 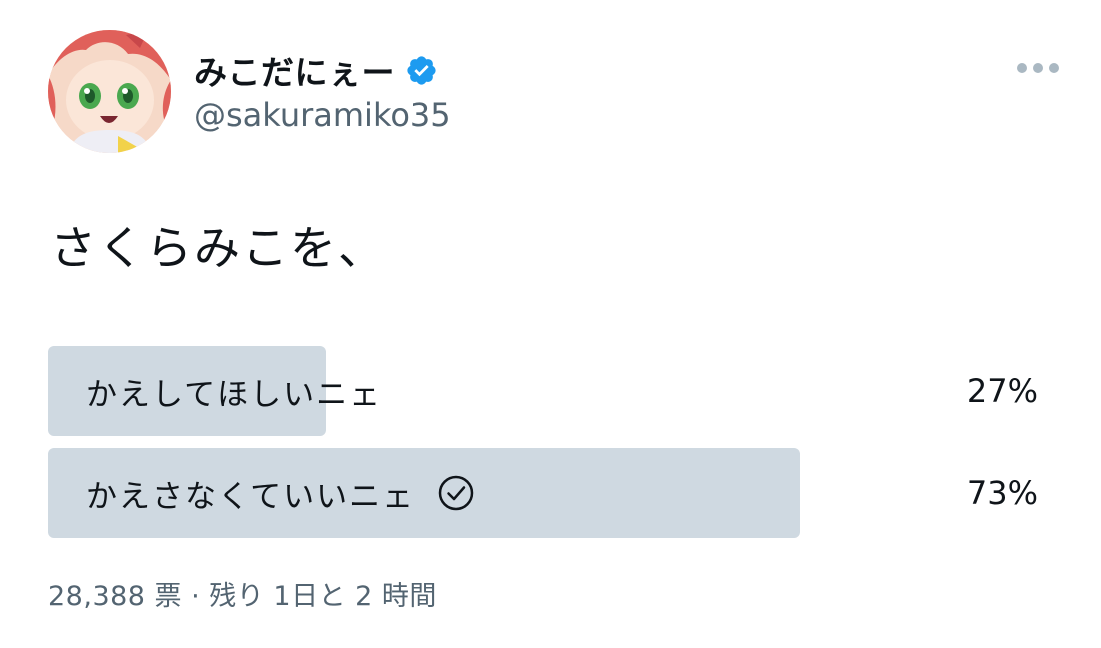 I want to click on poll-meta: 28,388 票 · 残り 1日と 2 時間, so click(x=242, y=596).